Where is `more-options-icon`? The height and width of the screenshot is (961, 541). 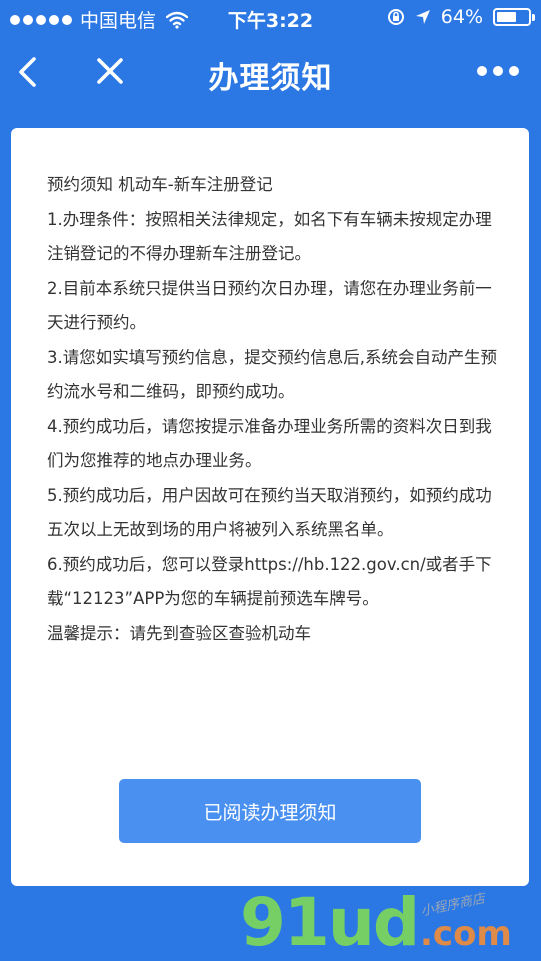 more-options-icon is located at coordinates (498, 71).